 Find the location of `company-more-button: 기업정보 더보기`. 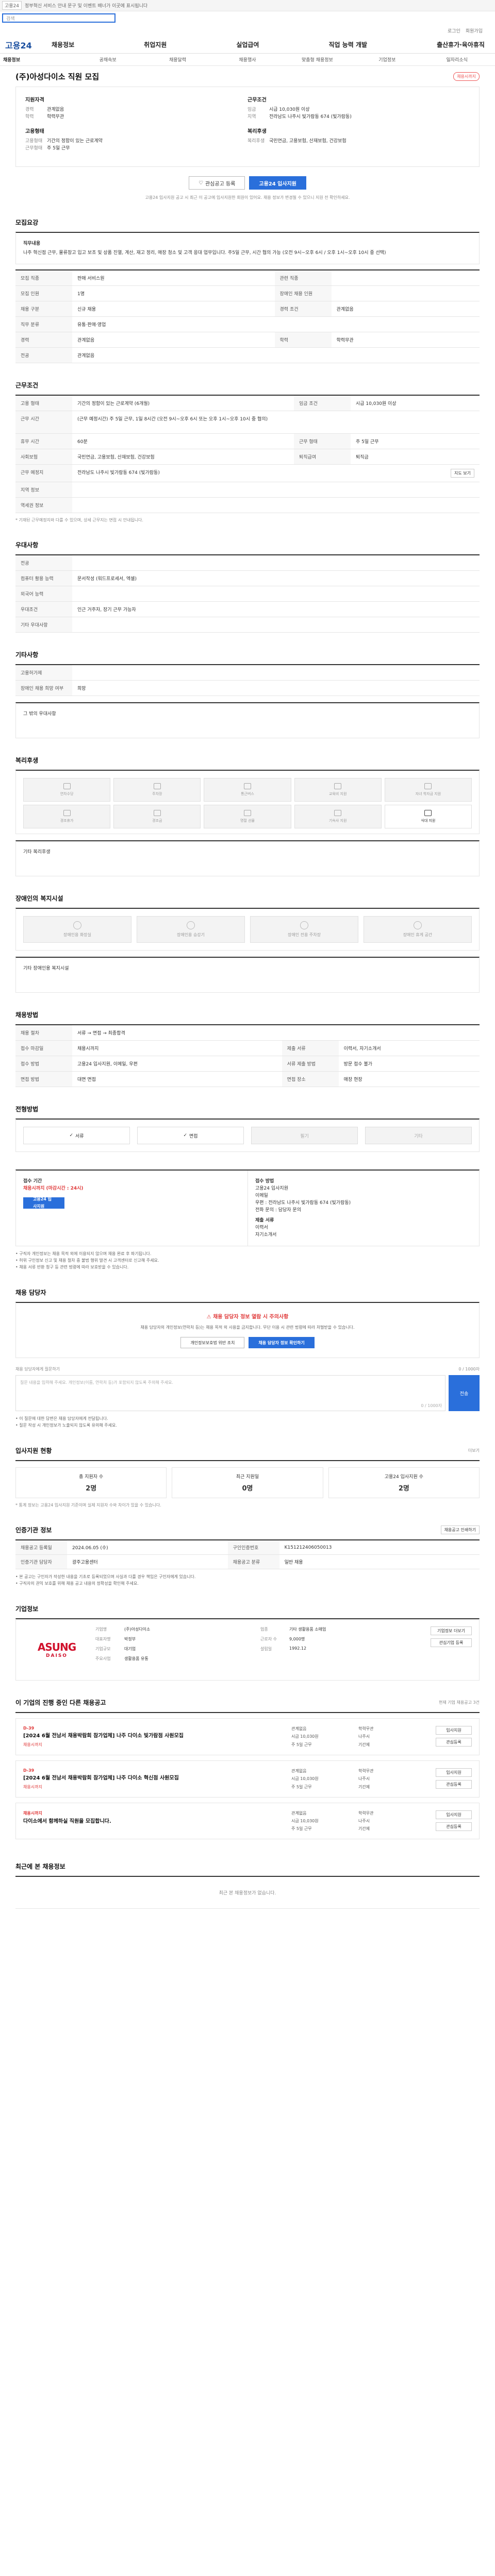

company-more-button: 기업정보 더보기 is located at coordinates (451, 1631).